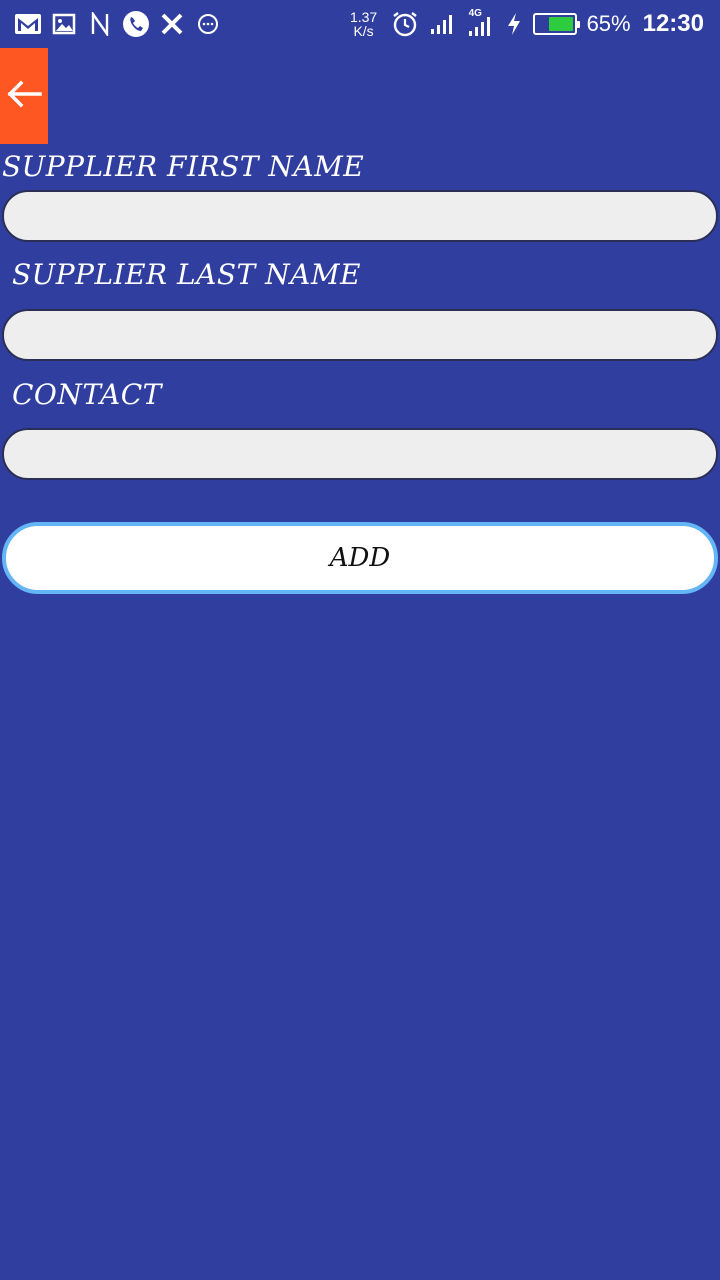 The height and width of the screenshot is (1280, 720). Describe the element at coordinates (363, 31) in the screenshot. I see `network-speed-unit: K/s` at that location.